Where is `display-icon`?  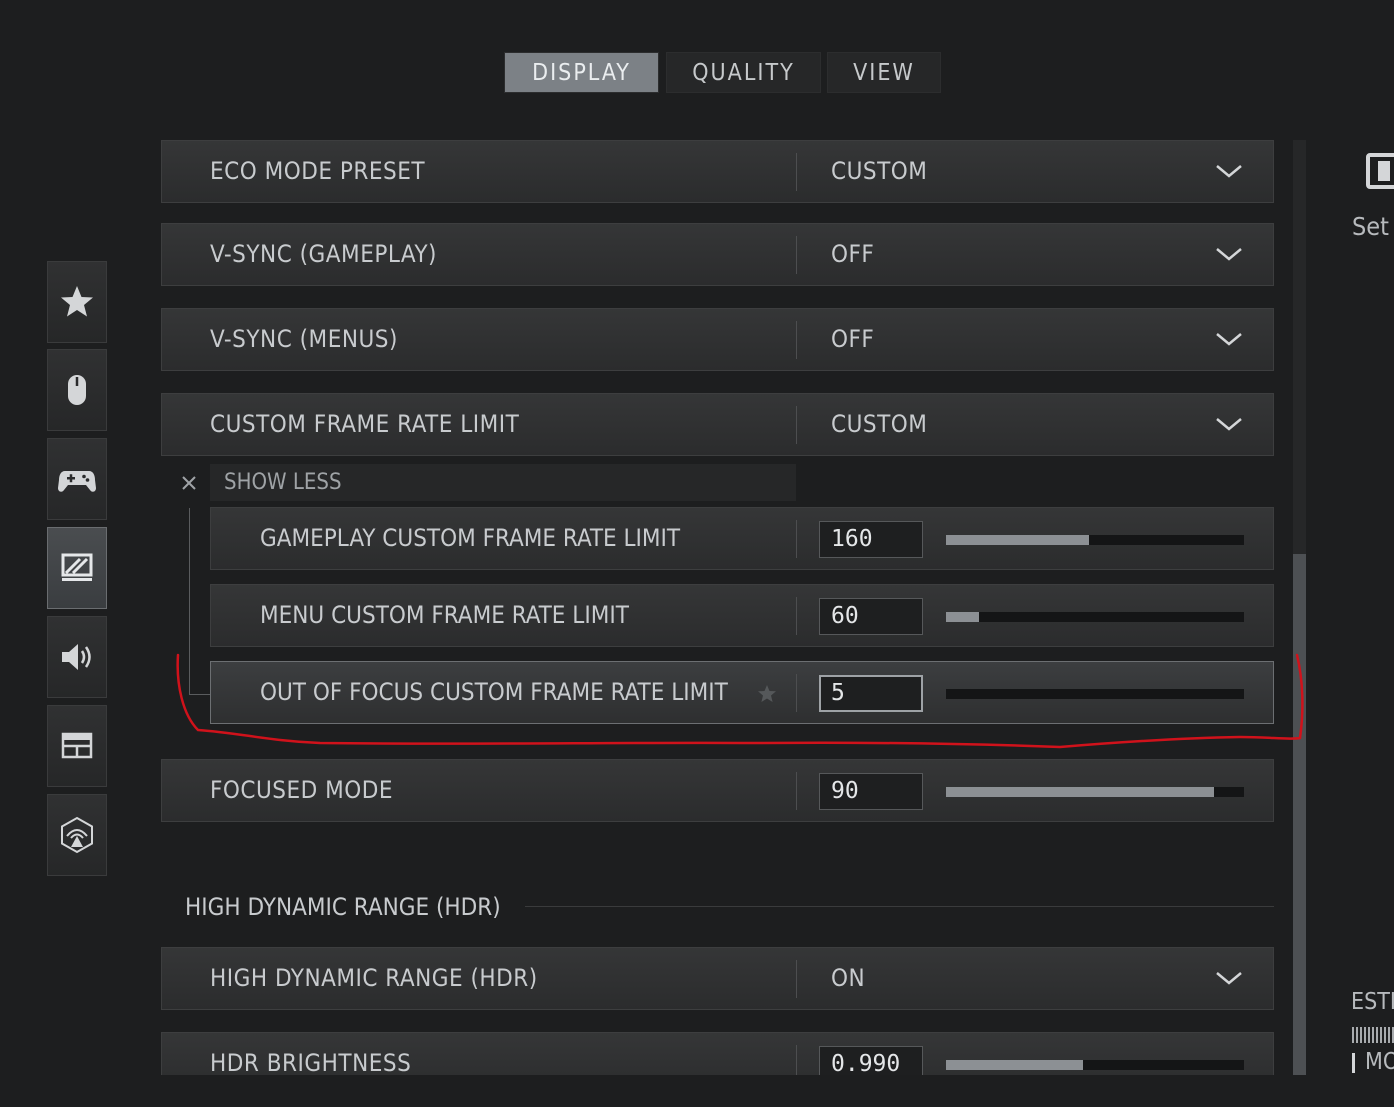
display-icon is located at coordinates (77, 567).